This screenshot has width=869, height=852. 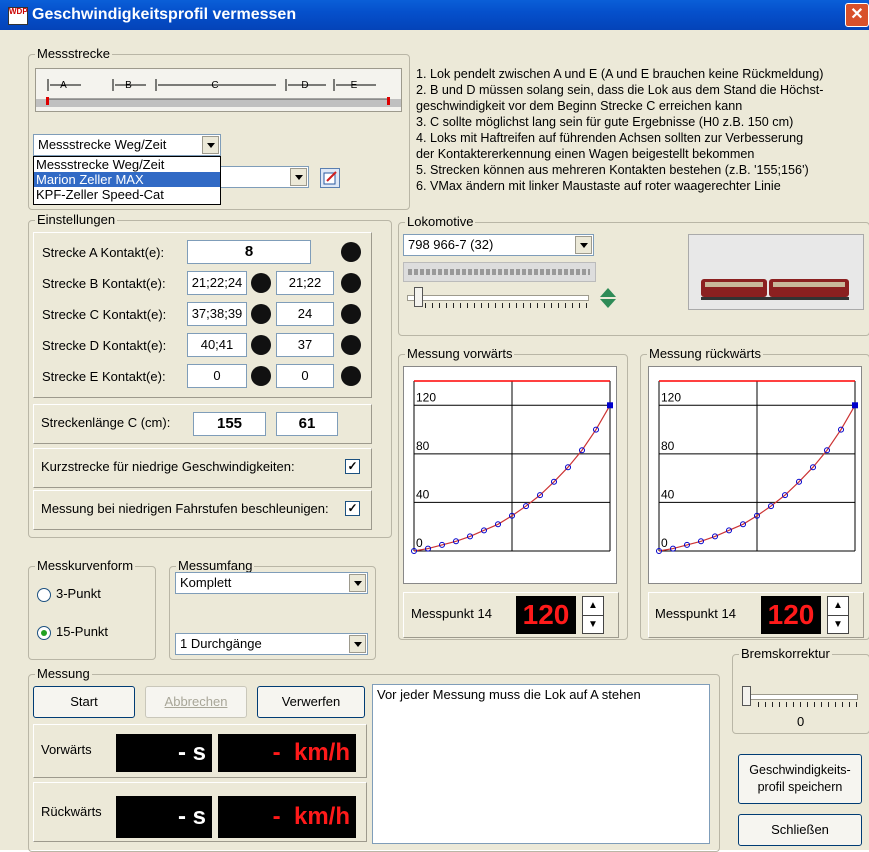 I want to click on loco-speed-slider, so click(x=498, y=300).